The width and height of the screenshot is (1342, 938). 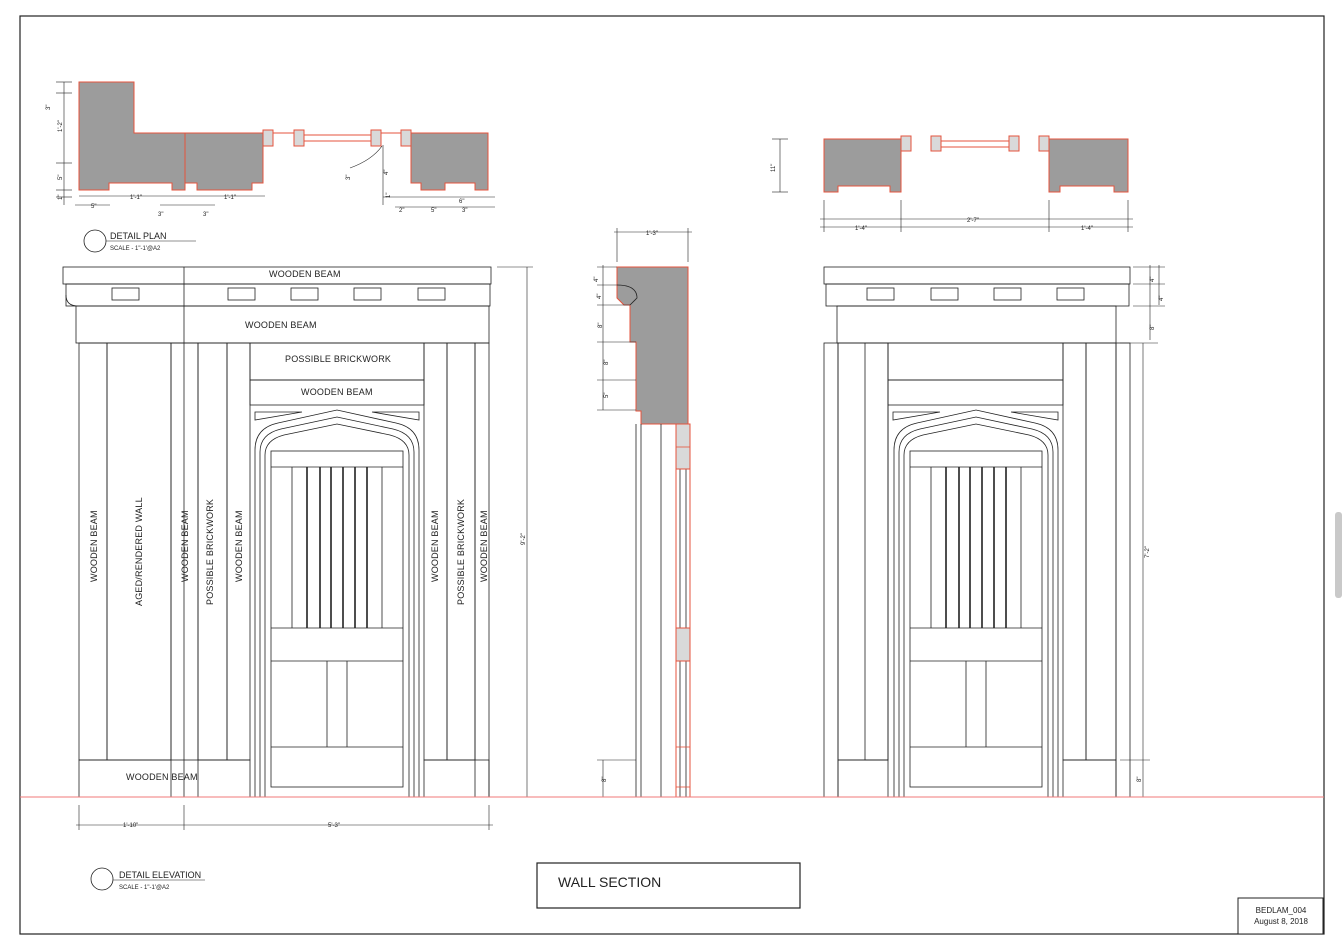 What do you see at coordinates (160, 875) in the screenshot?
I see `elevation-title-text: DETAIL ELEVATION` at bounding box center [160, 875].